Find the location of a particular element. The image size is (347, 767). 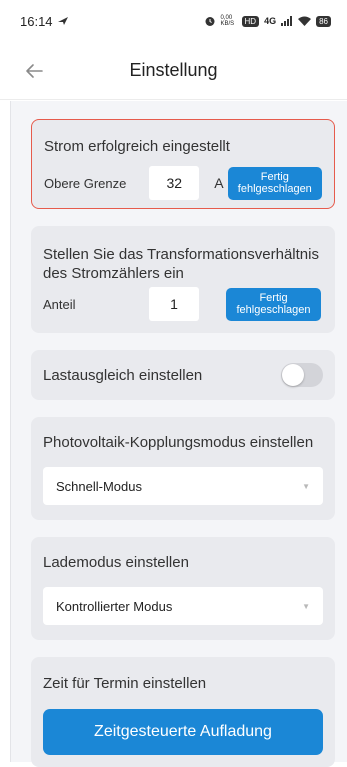

signal-icon is located at coordinates (287, 21).